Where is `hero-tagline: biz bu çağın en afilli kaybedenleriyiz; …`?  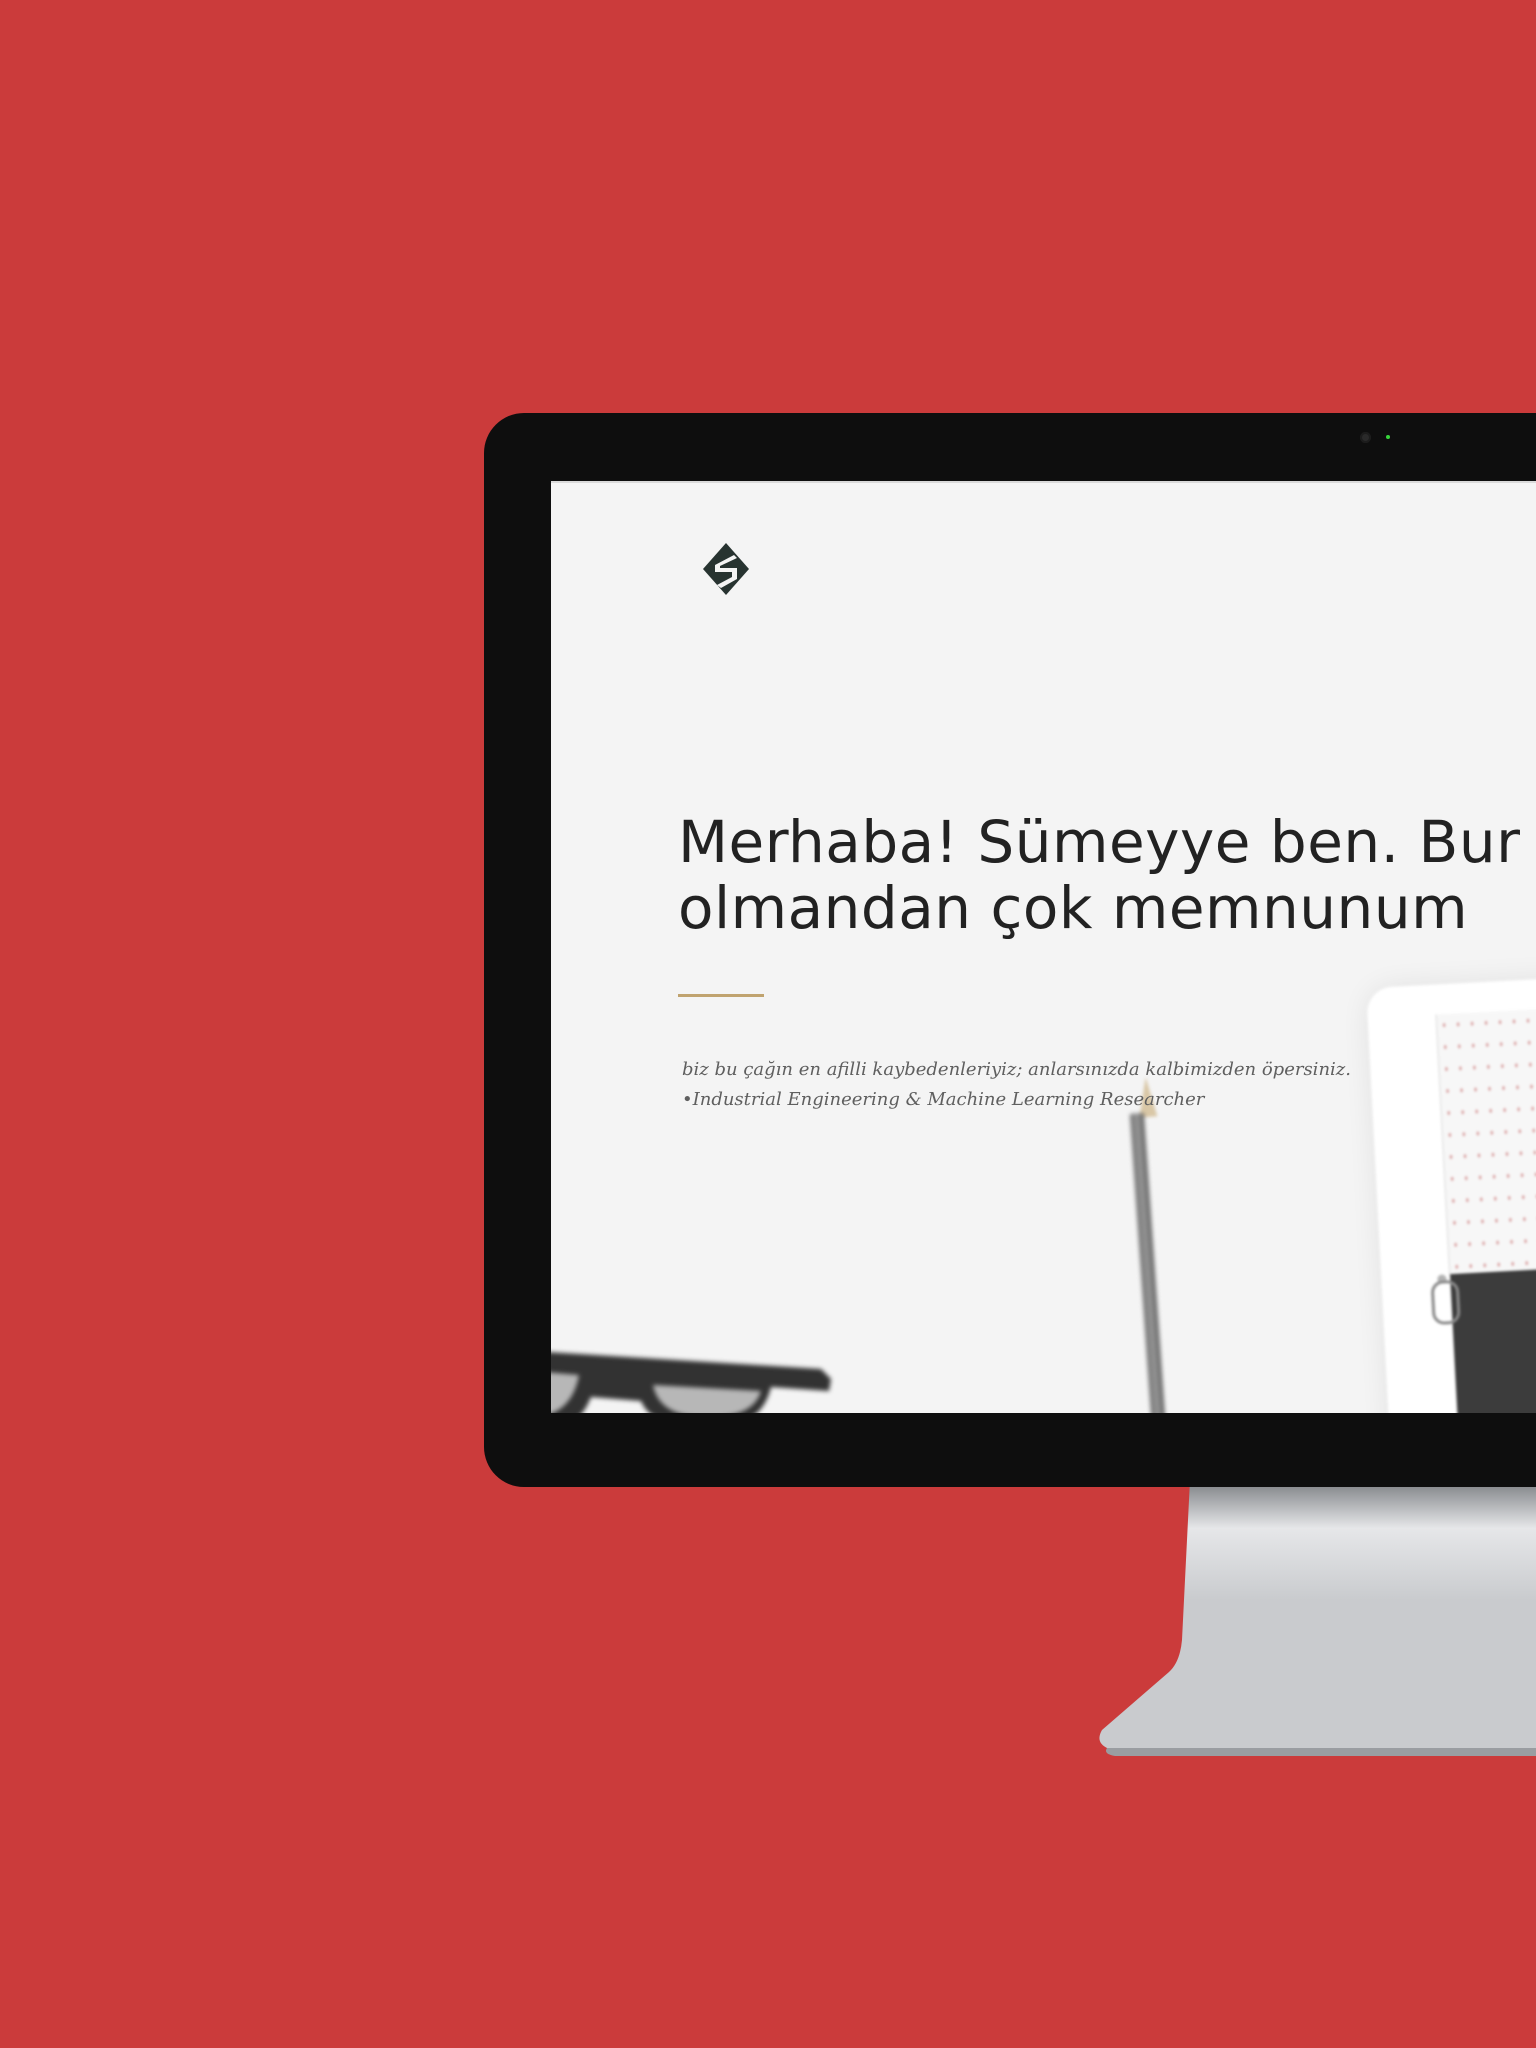 hero-tagline: biz bu çağın en afilli kaybedenleriyiz; … is located at coordinates (1016, 1085).